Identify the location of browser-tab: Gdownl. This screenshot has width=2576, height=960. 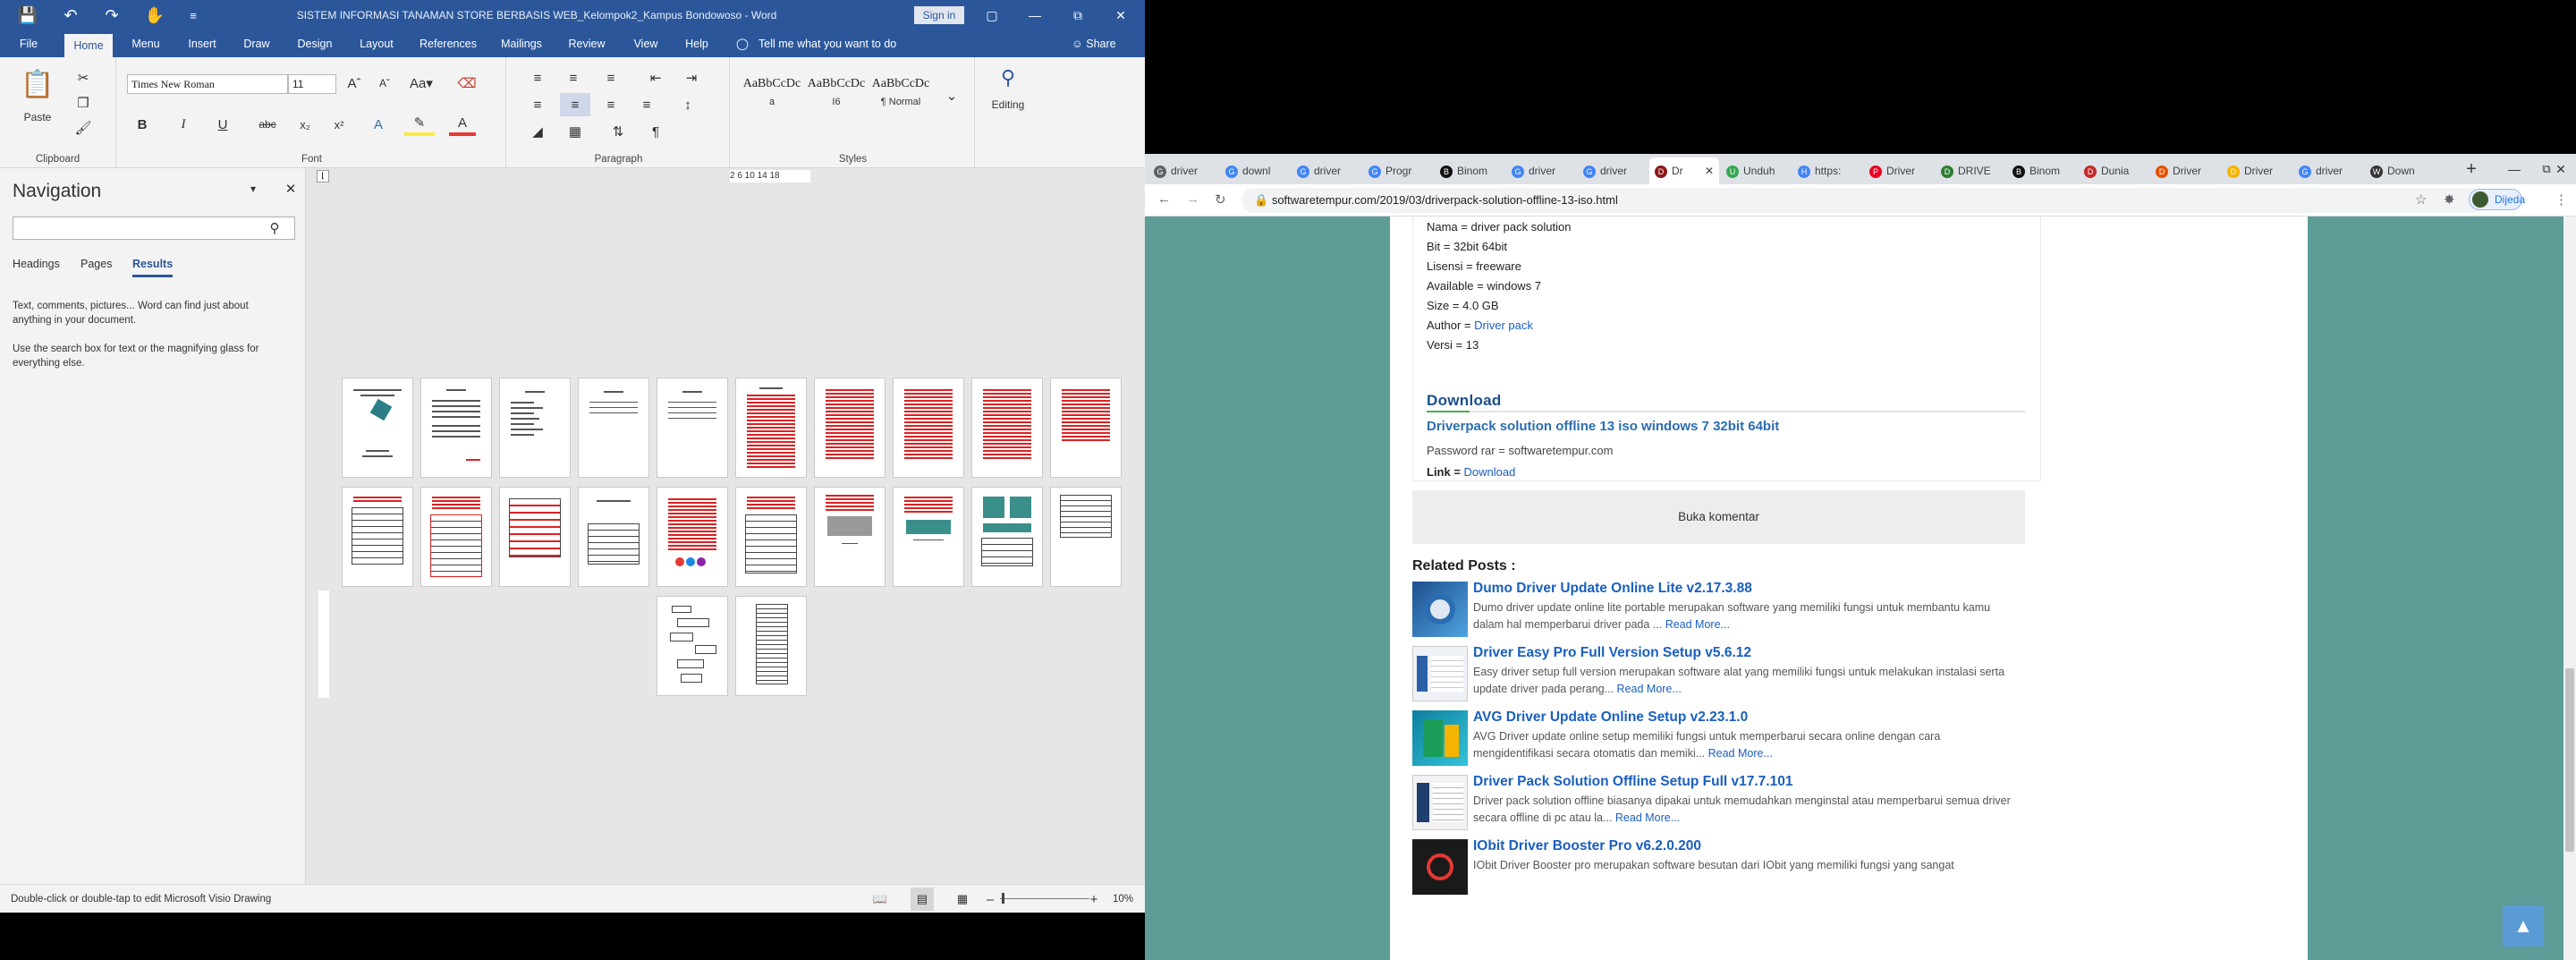
(1255, 170).